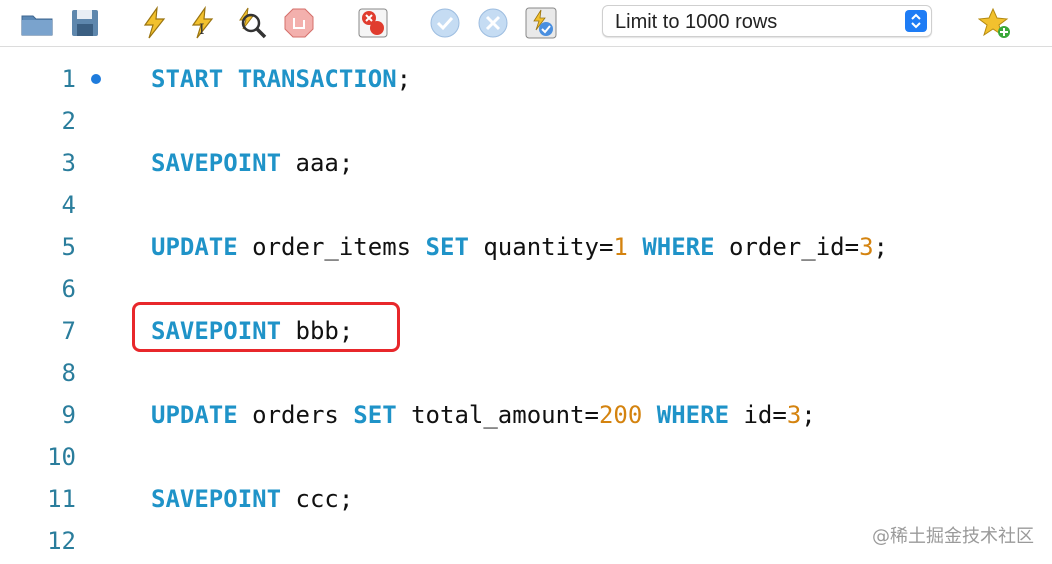 This screenshot has width=1052, height=564. Describe the element at coordinates (68, 289) in the screenshot. I see `line-number: 6` at that location.